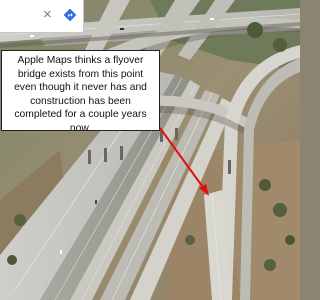 This screenshot has width=320, height=300. Describe the element at coordinates (42, 16) in the screenshot. I see `maps-search-bar: ×` at that location.